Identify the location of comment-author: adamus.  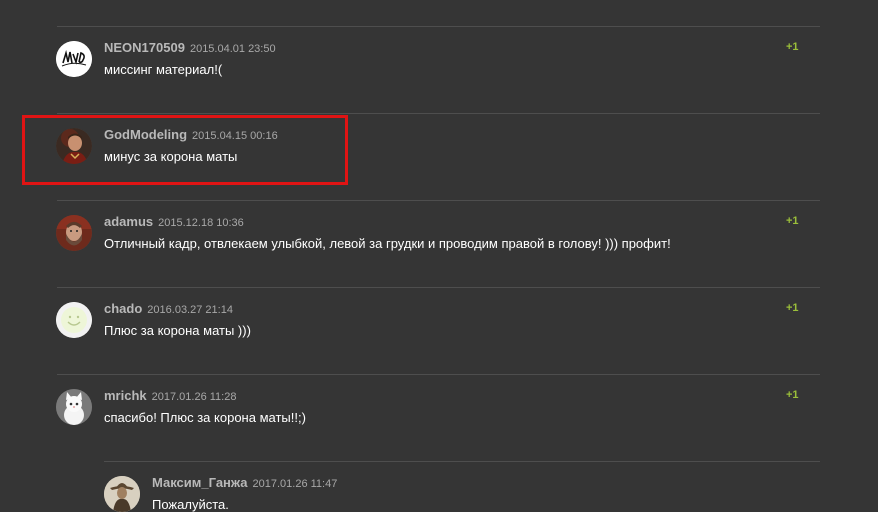
(128, 221).